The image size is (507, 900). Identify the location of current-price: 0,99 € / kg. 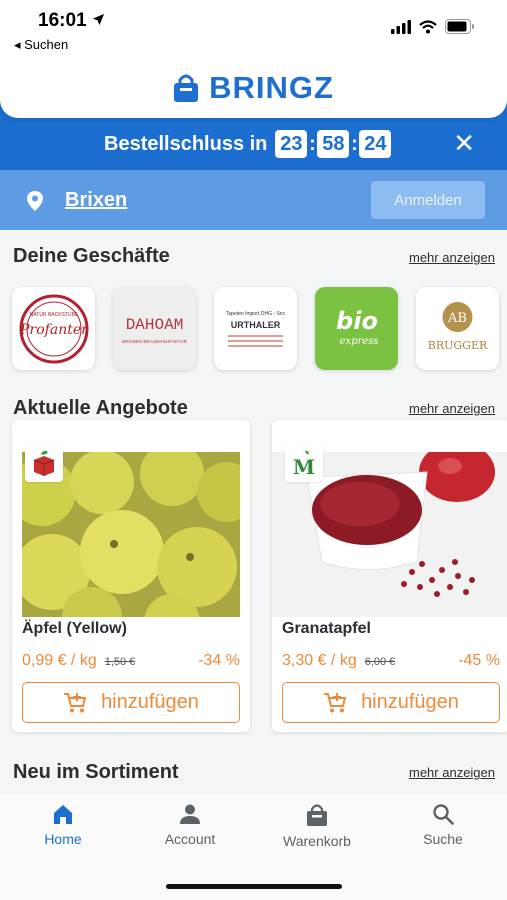
(59, 660).